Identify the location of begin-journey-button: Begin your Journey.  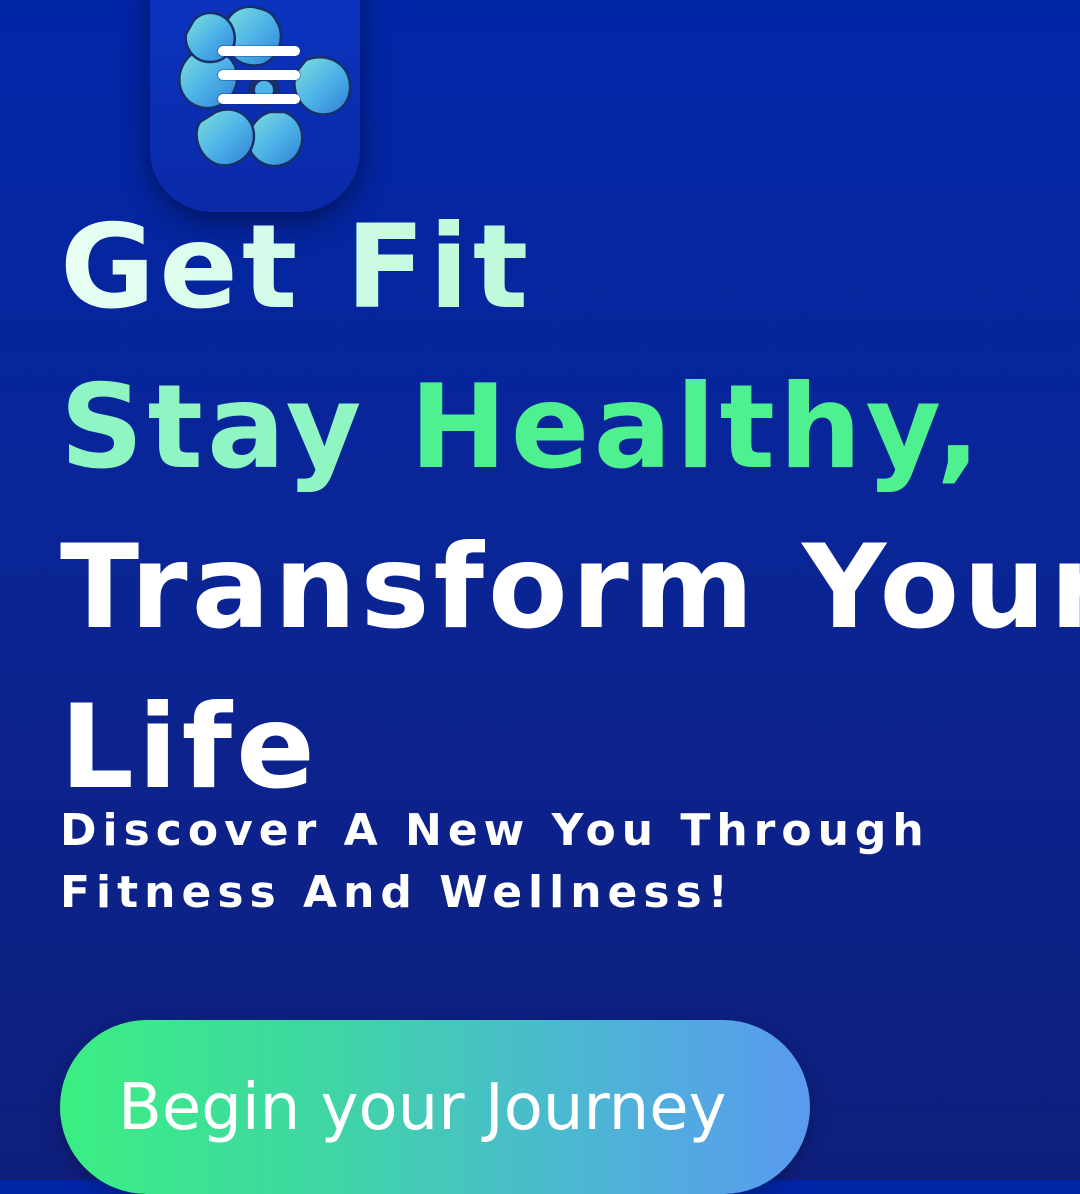
(435, 1107).